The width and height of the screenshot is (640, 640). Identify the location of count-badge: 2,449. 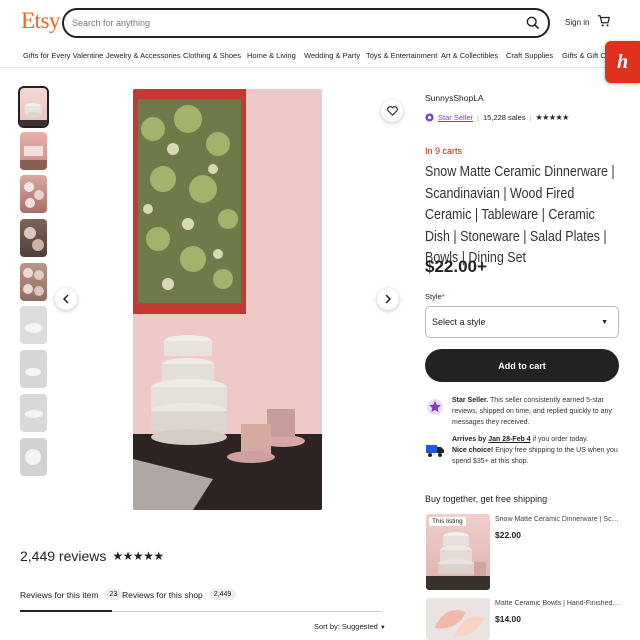
(222, 594).